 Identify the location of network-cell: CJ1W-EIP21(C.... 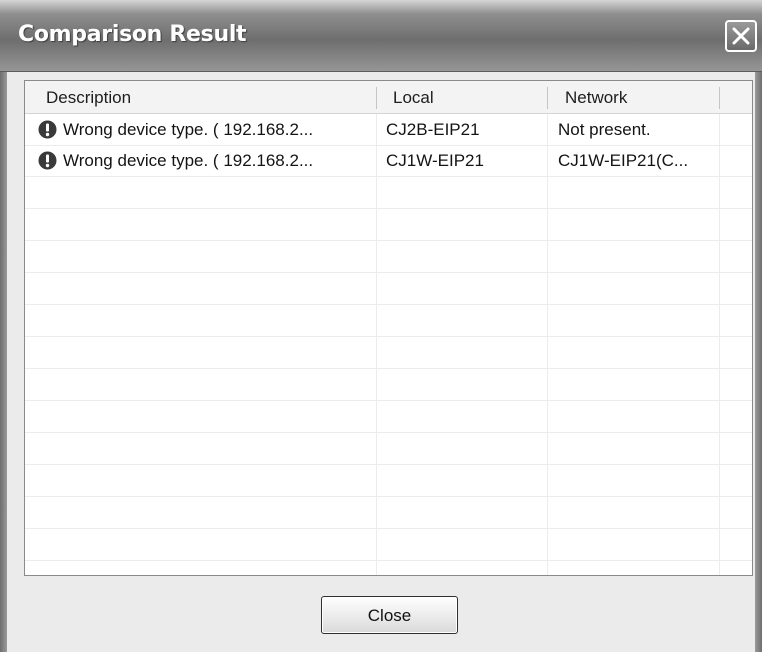
(623, 160).